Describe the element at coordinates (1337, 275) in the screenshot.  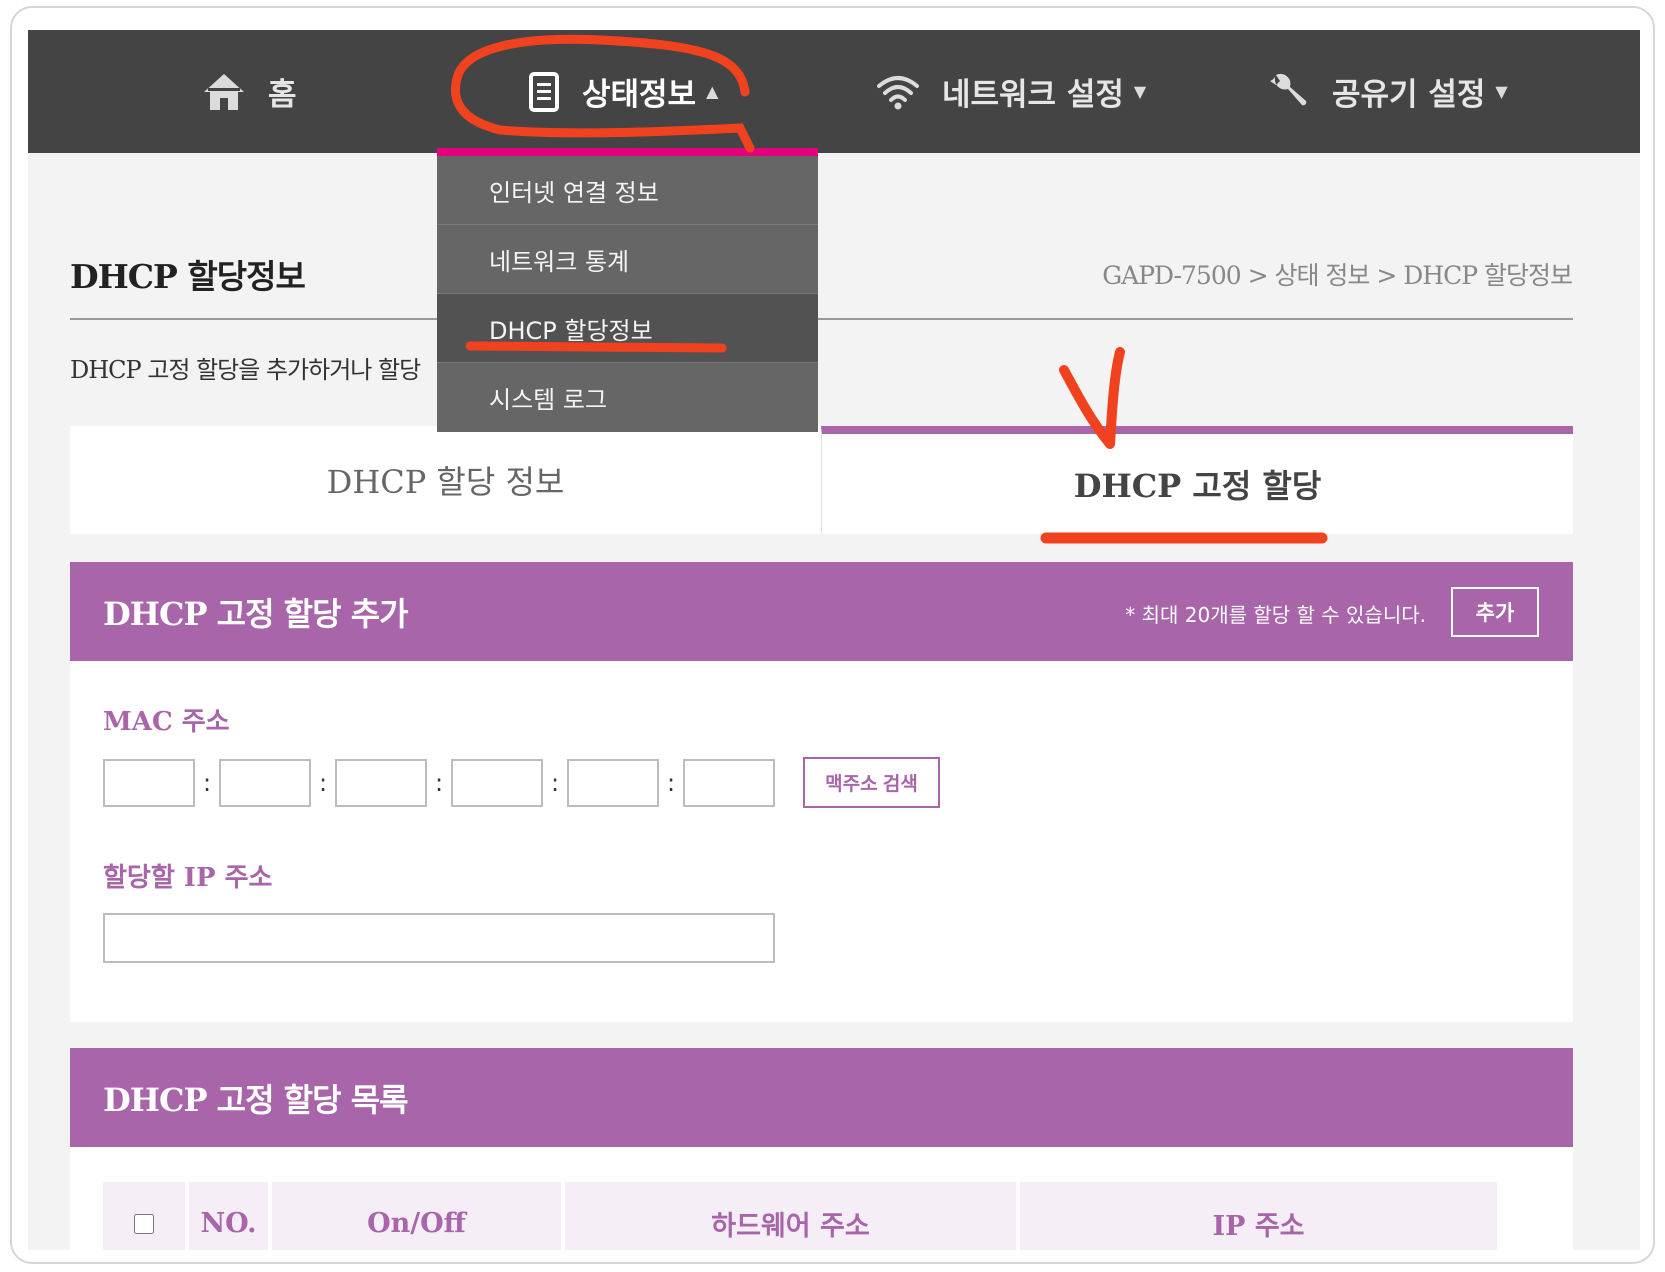
I see `breadcrumb: GAPD-7500 > 상태 정보 > DHCP 할당정보` at that location.